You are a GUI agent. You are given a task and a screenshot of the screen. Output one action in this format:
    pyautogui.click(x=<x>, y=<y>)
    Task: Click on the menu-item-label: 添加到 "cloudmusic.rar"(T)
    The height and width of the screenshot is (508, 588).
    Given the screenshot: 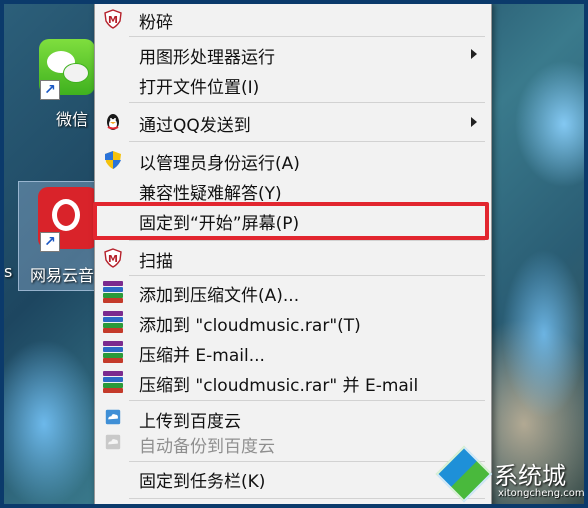 What is the action you would take?
    pyautogui.click(x=250, y=326)
    